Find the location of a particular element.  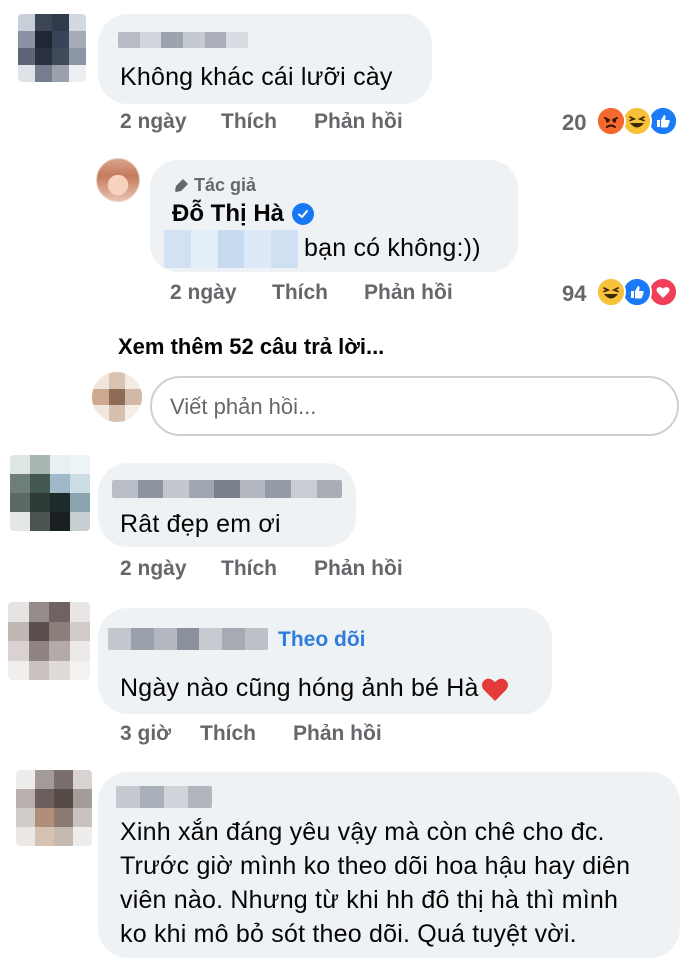

comment-text: Ngày nào cũng hóng ảnh bé Hà is located at coordinates (314, 688).